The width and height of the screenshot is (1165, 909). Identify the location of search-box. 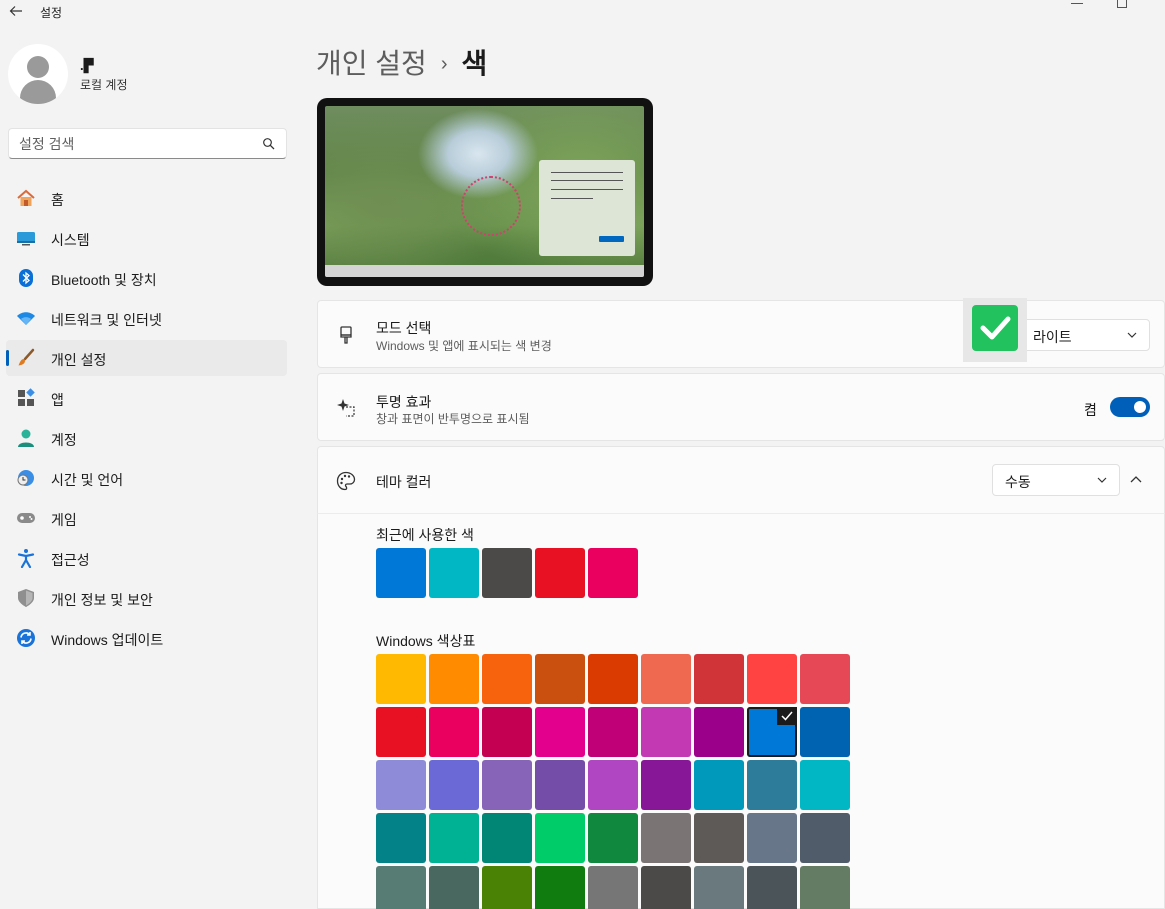
(147, 143).